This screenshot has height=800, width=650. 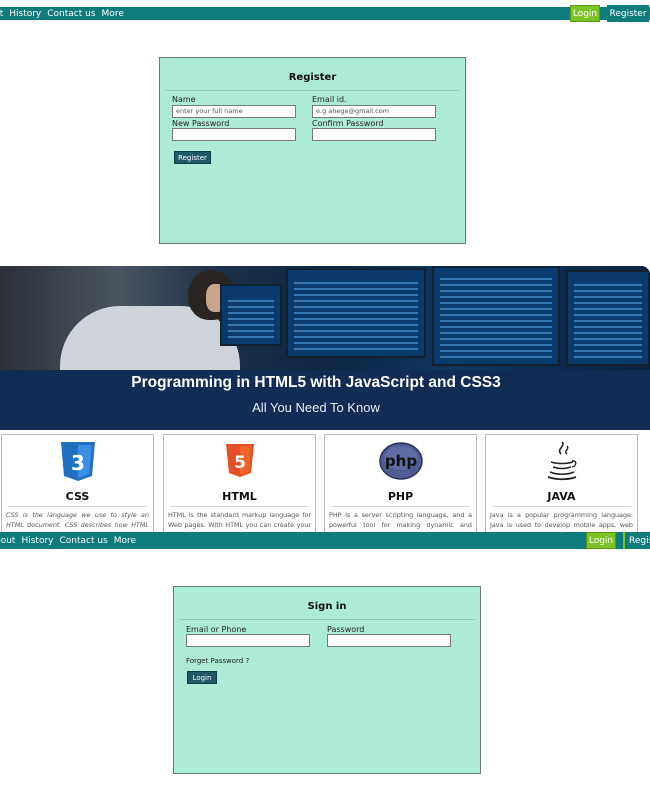 I want to click on html5-icon: 5, so click(x=240, y=461).